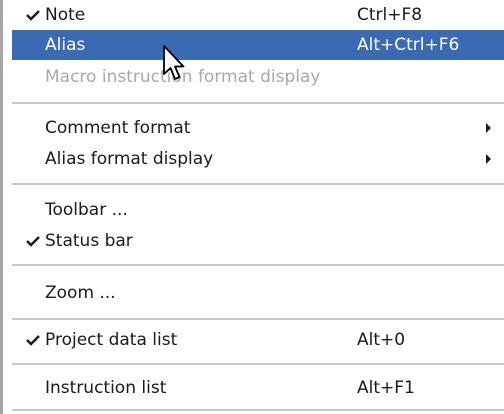 The image size is (504, 414). Describe the element at coordinates (65, 15) in the screenshot. I see `menu-item-label: Note` at that location.